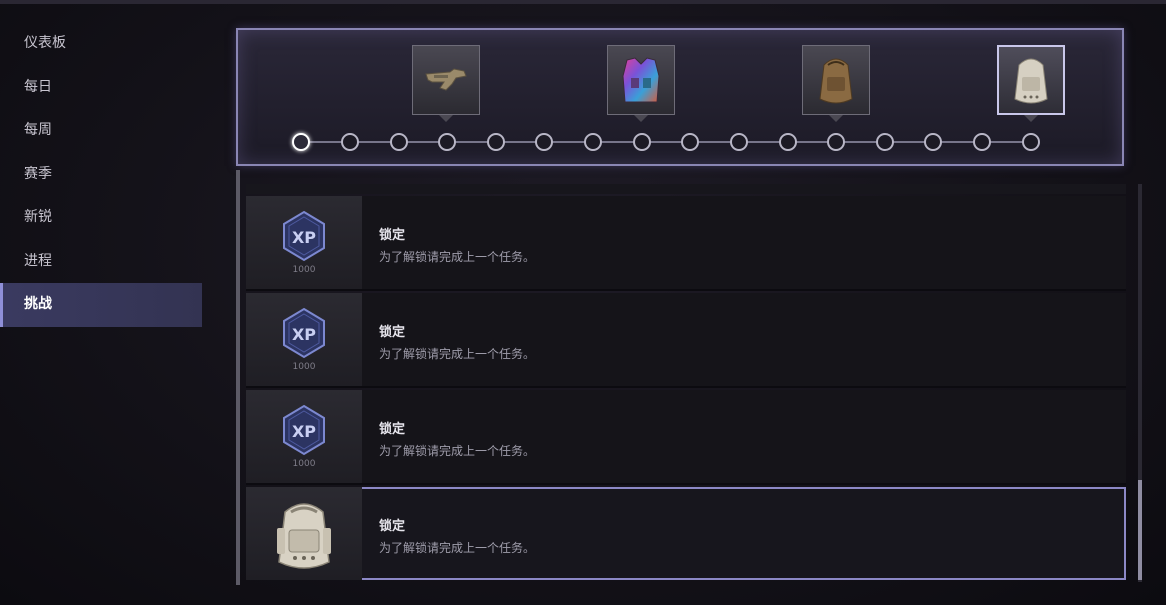 This screenshot has width=1166, height=605. What do you see at coordinates (38, 173) in the screenshot?
I see `sidebar-item-label: 赛季` at bounding box center [38, 173].